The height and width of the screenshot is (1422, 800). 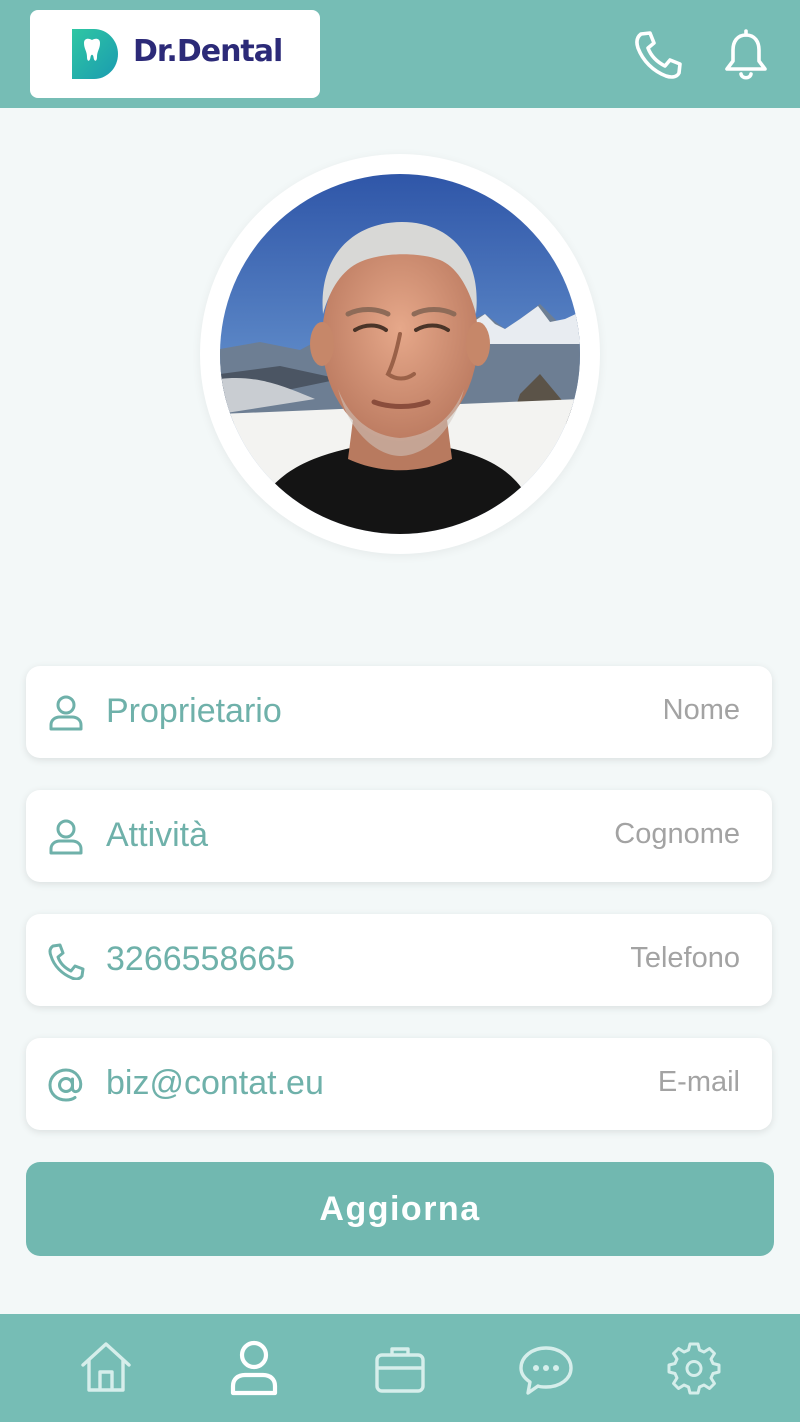 I want to click on avatar, so click(x=400, y=354).